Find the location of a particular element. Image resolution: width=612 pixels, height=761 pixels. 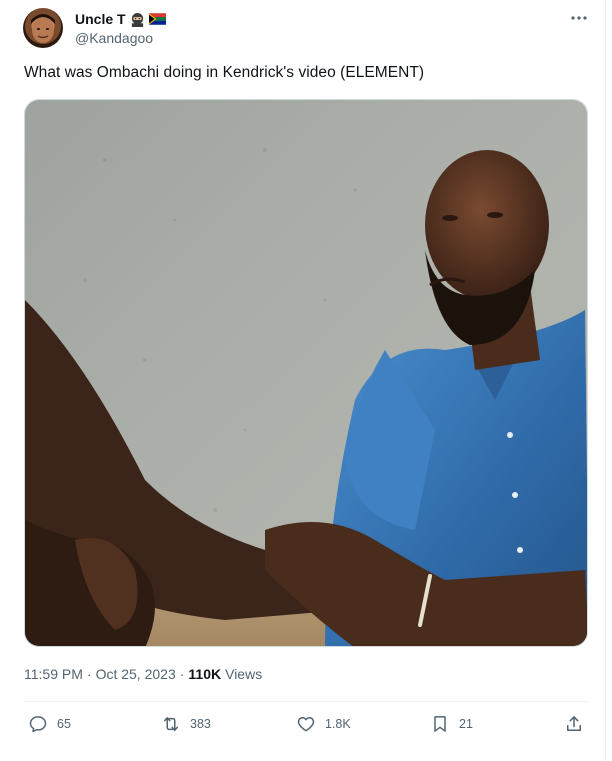

author-name-row: Uncle T is located at coordinates (120, 19).